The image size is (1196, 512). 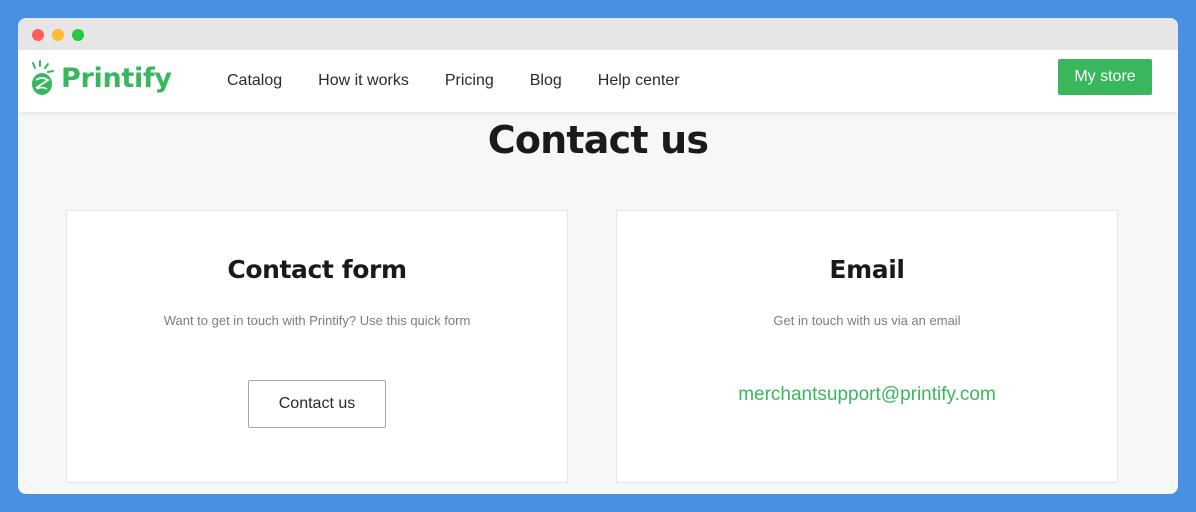 What do you see at coordinates (317, 269) in the screenshot?
I see `contact-form-title: Contact form` at bounding box center [317, 269].